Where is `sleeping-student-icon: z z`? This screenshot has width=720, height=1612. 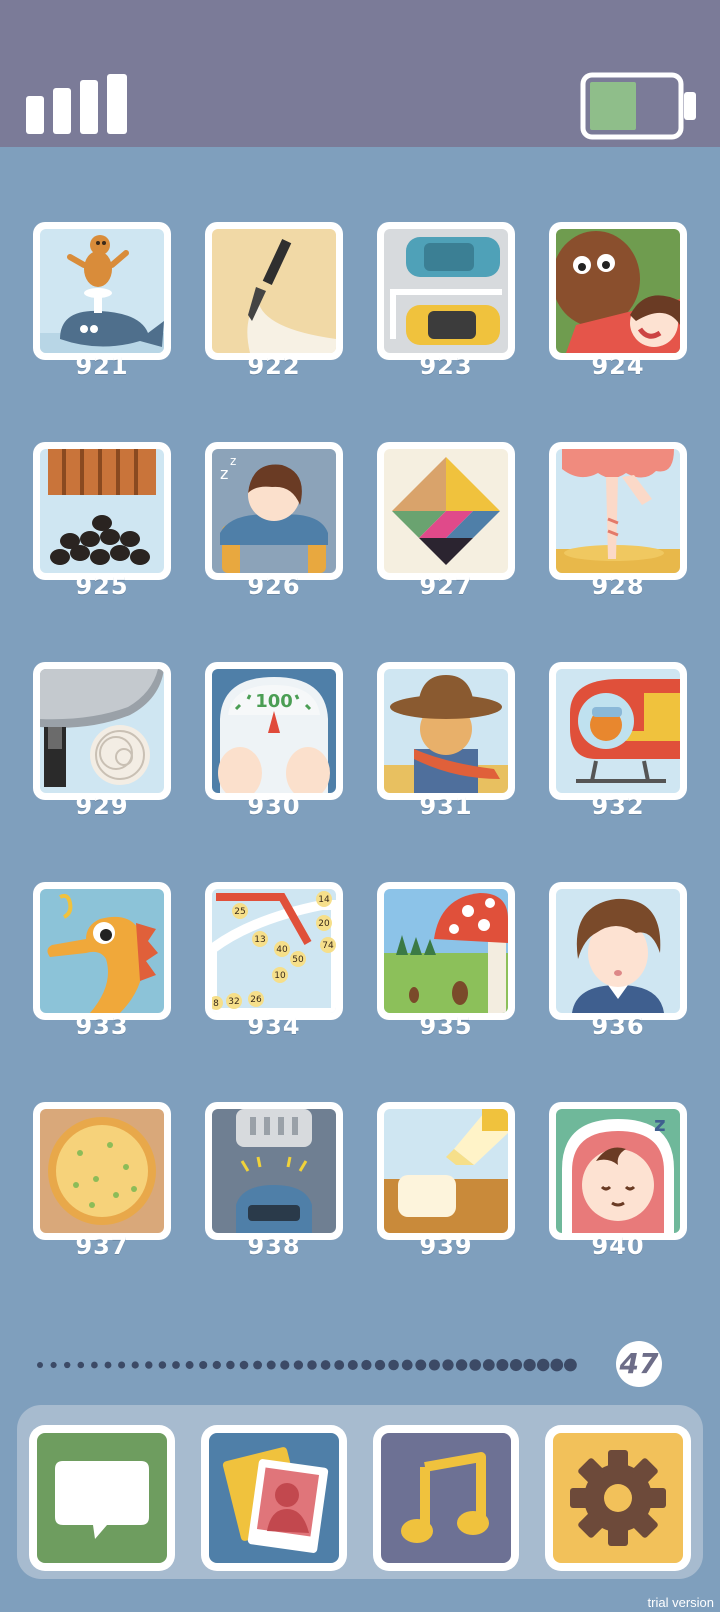 sleeping-student-icon: z z is located at coordinates (274, 511).